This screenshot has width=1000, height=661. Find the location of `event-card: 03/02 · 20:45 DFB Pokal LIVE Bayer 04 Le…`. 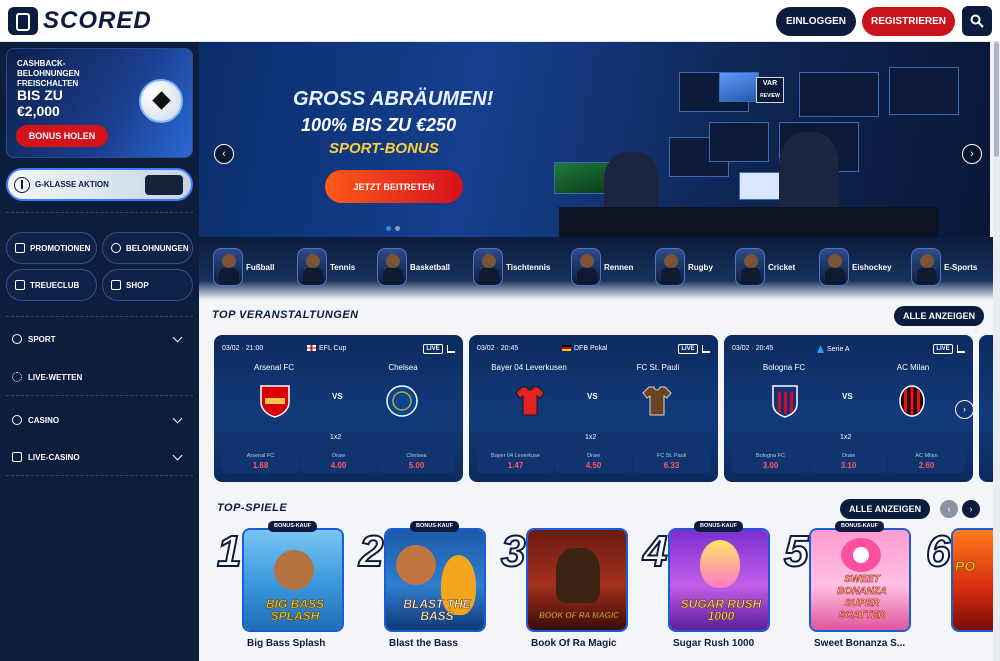

event-card: 03/02 · 20:45 DFB Pokal LIVE Bayer 04 Le… is located at coordinates (593, 408).